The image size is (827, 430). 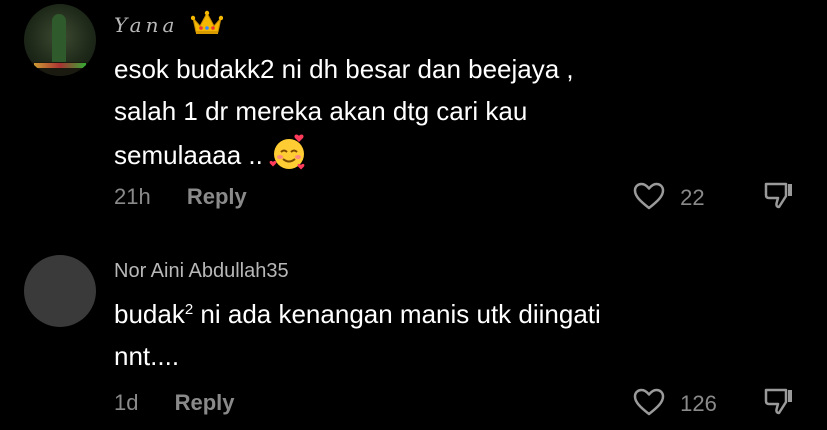 I want to click on comment-text-part: budak, so click(x=149, y=314).